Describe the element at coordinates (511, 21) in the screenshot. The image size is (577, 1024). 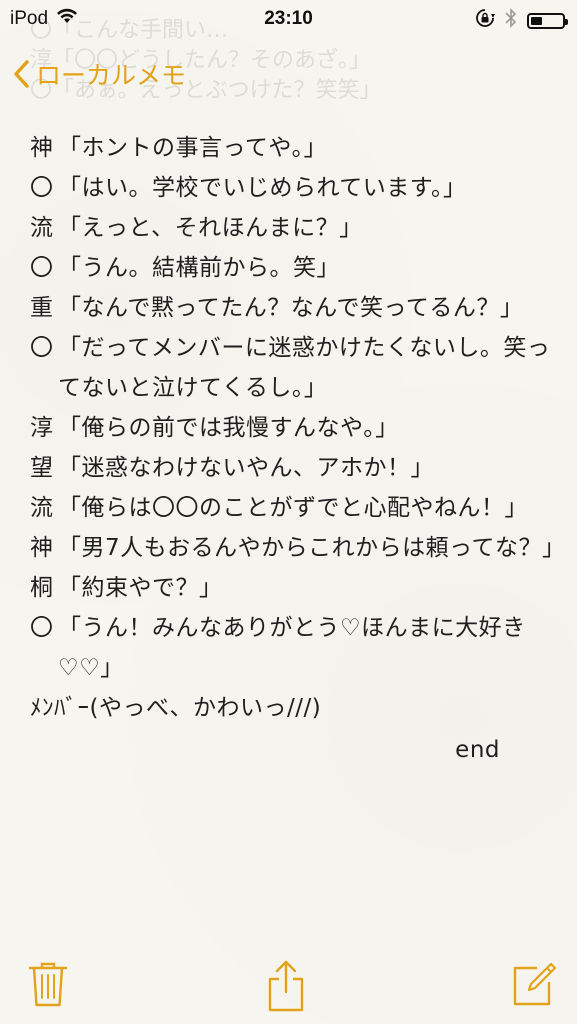
I see `bluetooth-icon` at that location.